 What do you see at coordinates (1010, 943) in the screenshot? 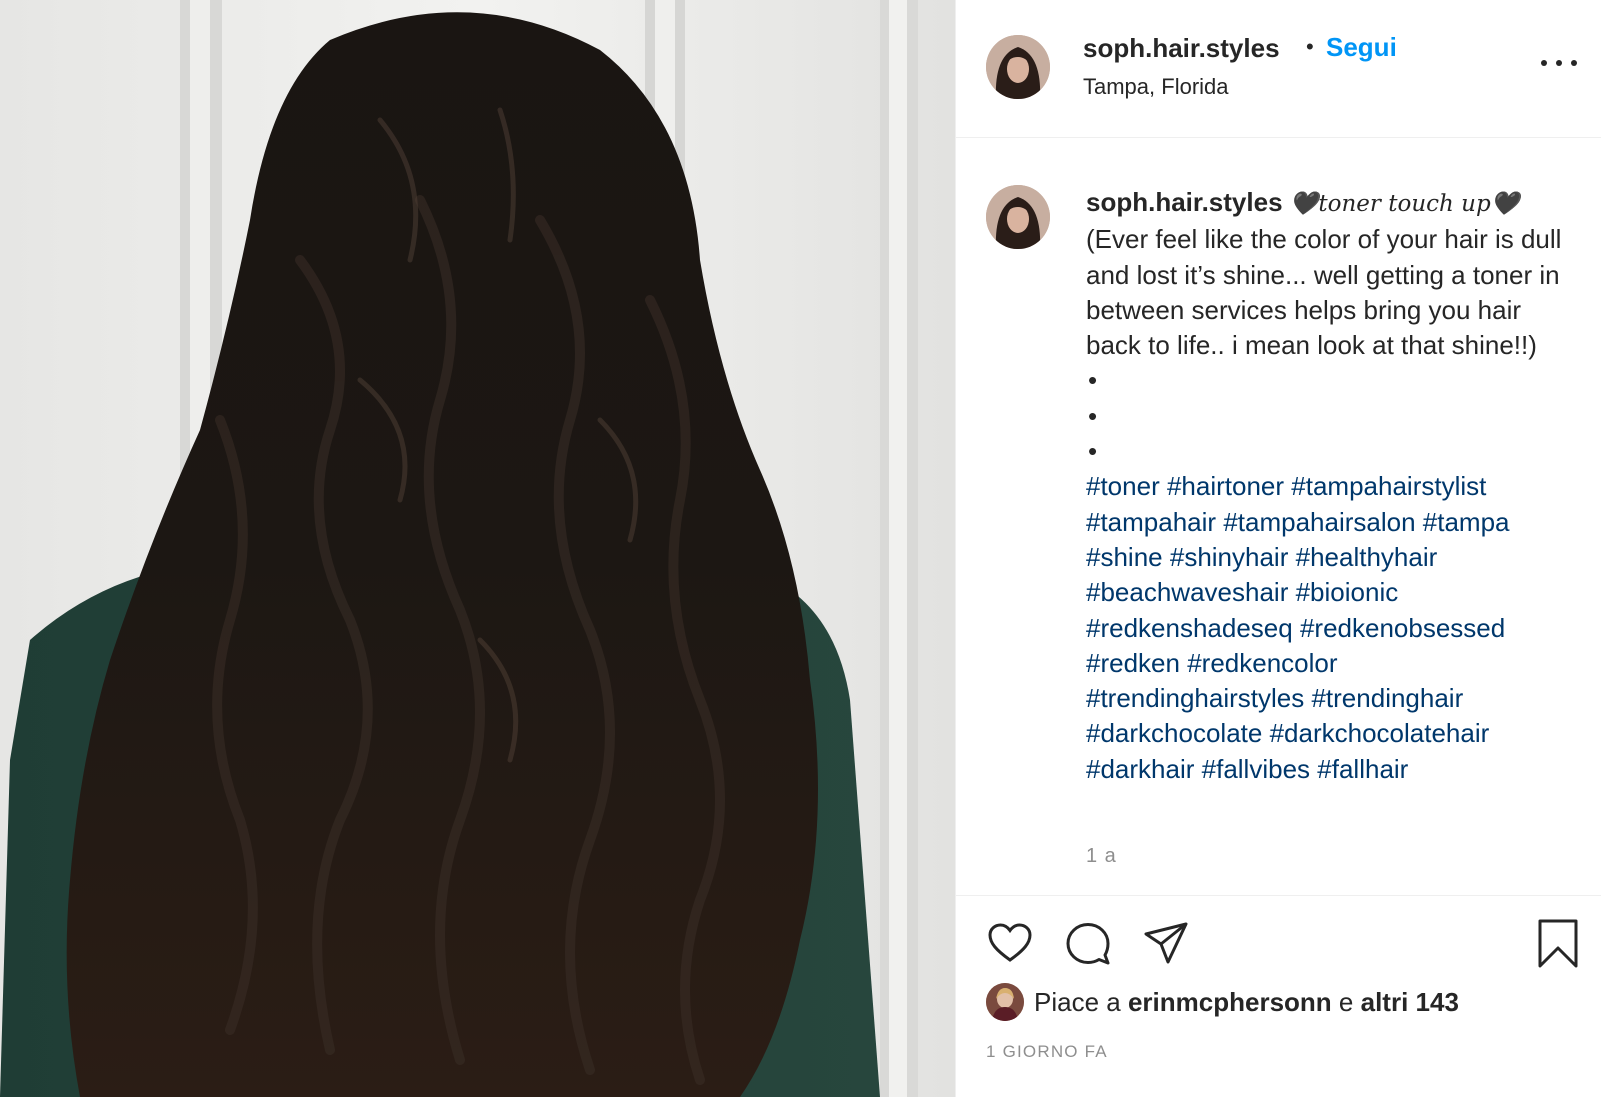
I see `heart-icon` at bounding box center [1010, 943].